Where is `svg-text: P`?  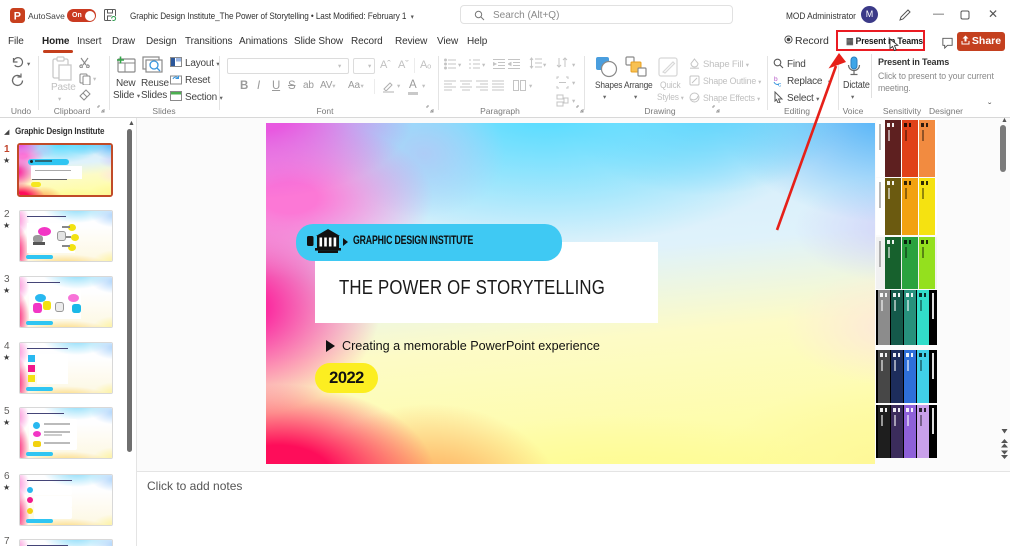
svg-text: P is located at coordinates (17, 17).